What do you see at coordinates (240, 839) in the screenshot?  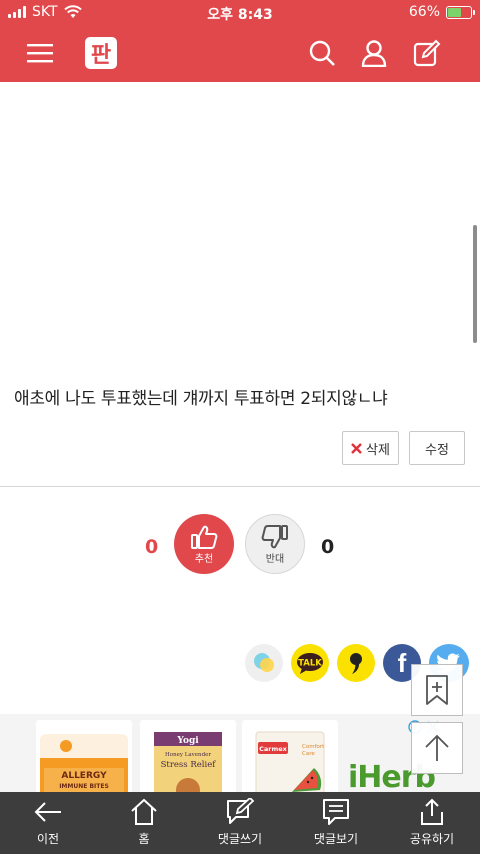 I see `write-comment-label: 댓글쓰기` at bounding box center [240, 839].